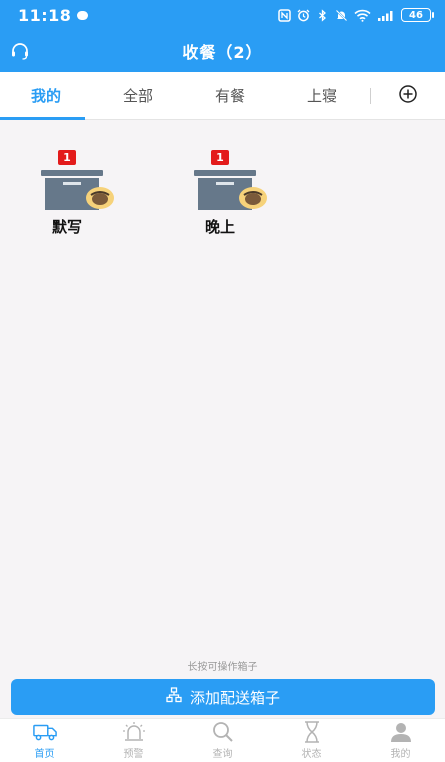 The image size is (445, 762). I want to click on alarm-icon, so click(134, 732).